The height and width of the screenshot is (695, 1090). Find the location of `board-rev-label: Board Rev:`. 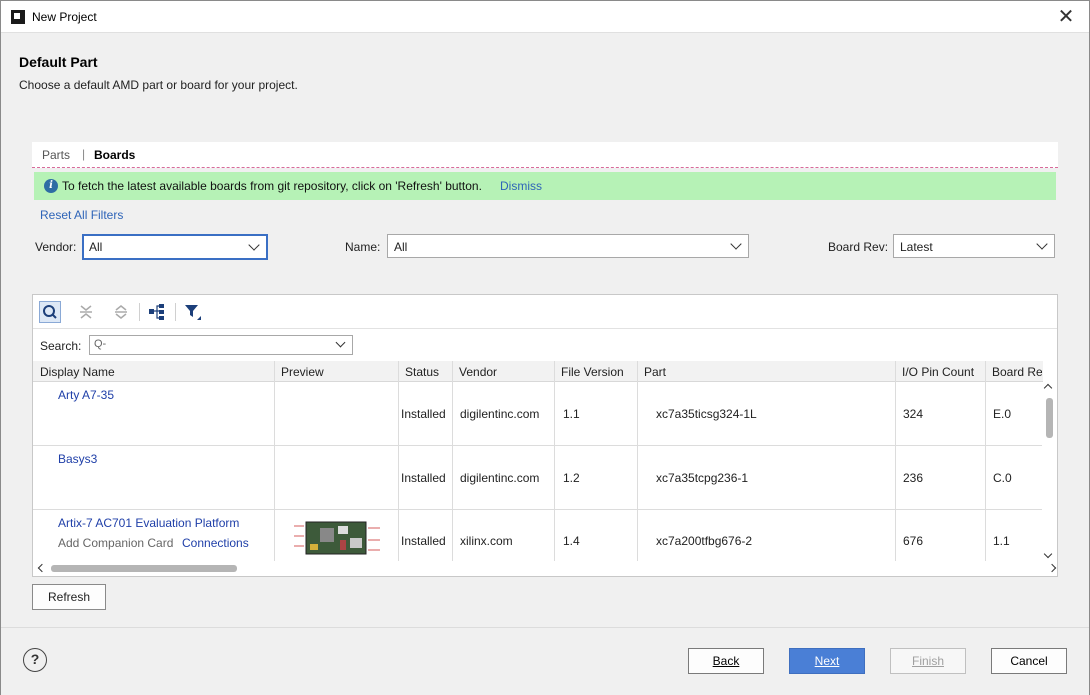

board-rev-label: Board Rev: is located at coordinates (858, 247).